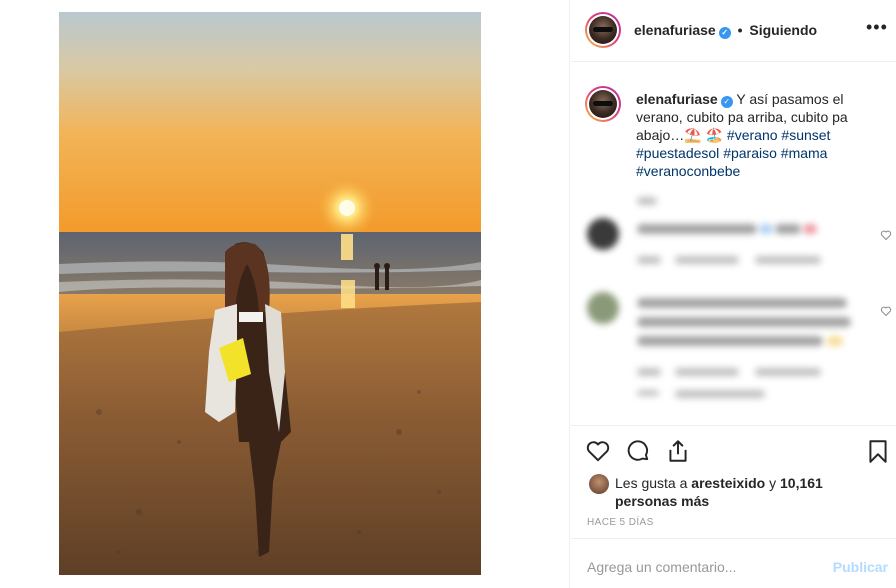 The width and height of the screenshot is (896, 588). Describe the element at coordinates (805, 135) in the screenshot. I see `hashtag: #sunset` at that location.